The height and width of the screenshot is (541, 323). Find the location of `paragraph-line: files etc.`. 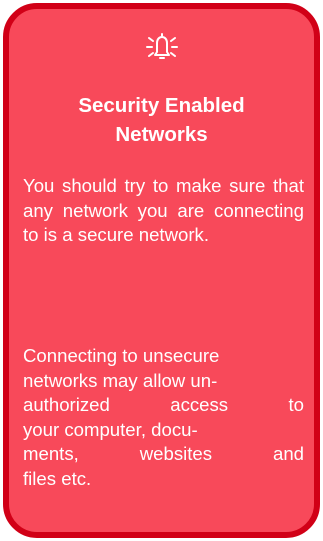

paragraph-line: files etc. is located at coordinates (57, 478).